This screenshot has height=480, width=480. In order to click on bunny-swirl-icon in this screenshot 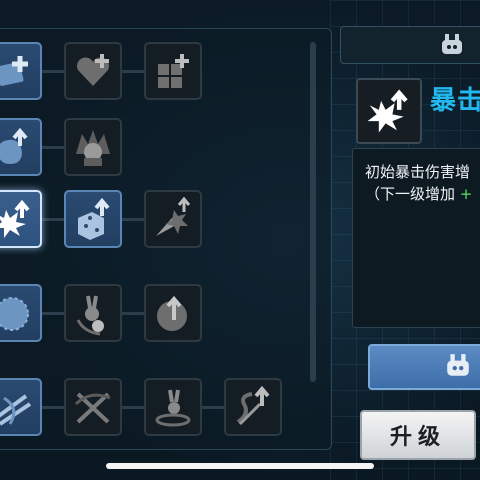, I will do `click(173, 408)`.